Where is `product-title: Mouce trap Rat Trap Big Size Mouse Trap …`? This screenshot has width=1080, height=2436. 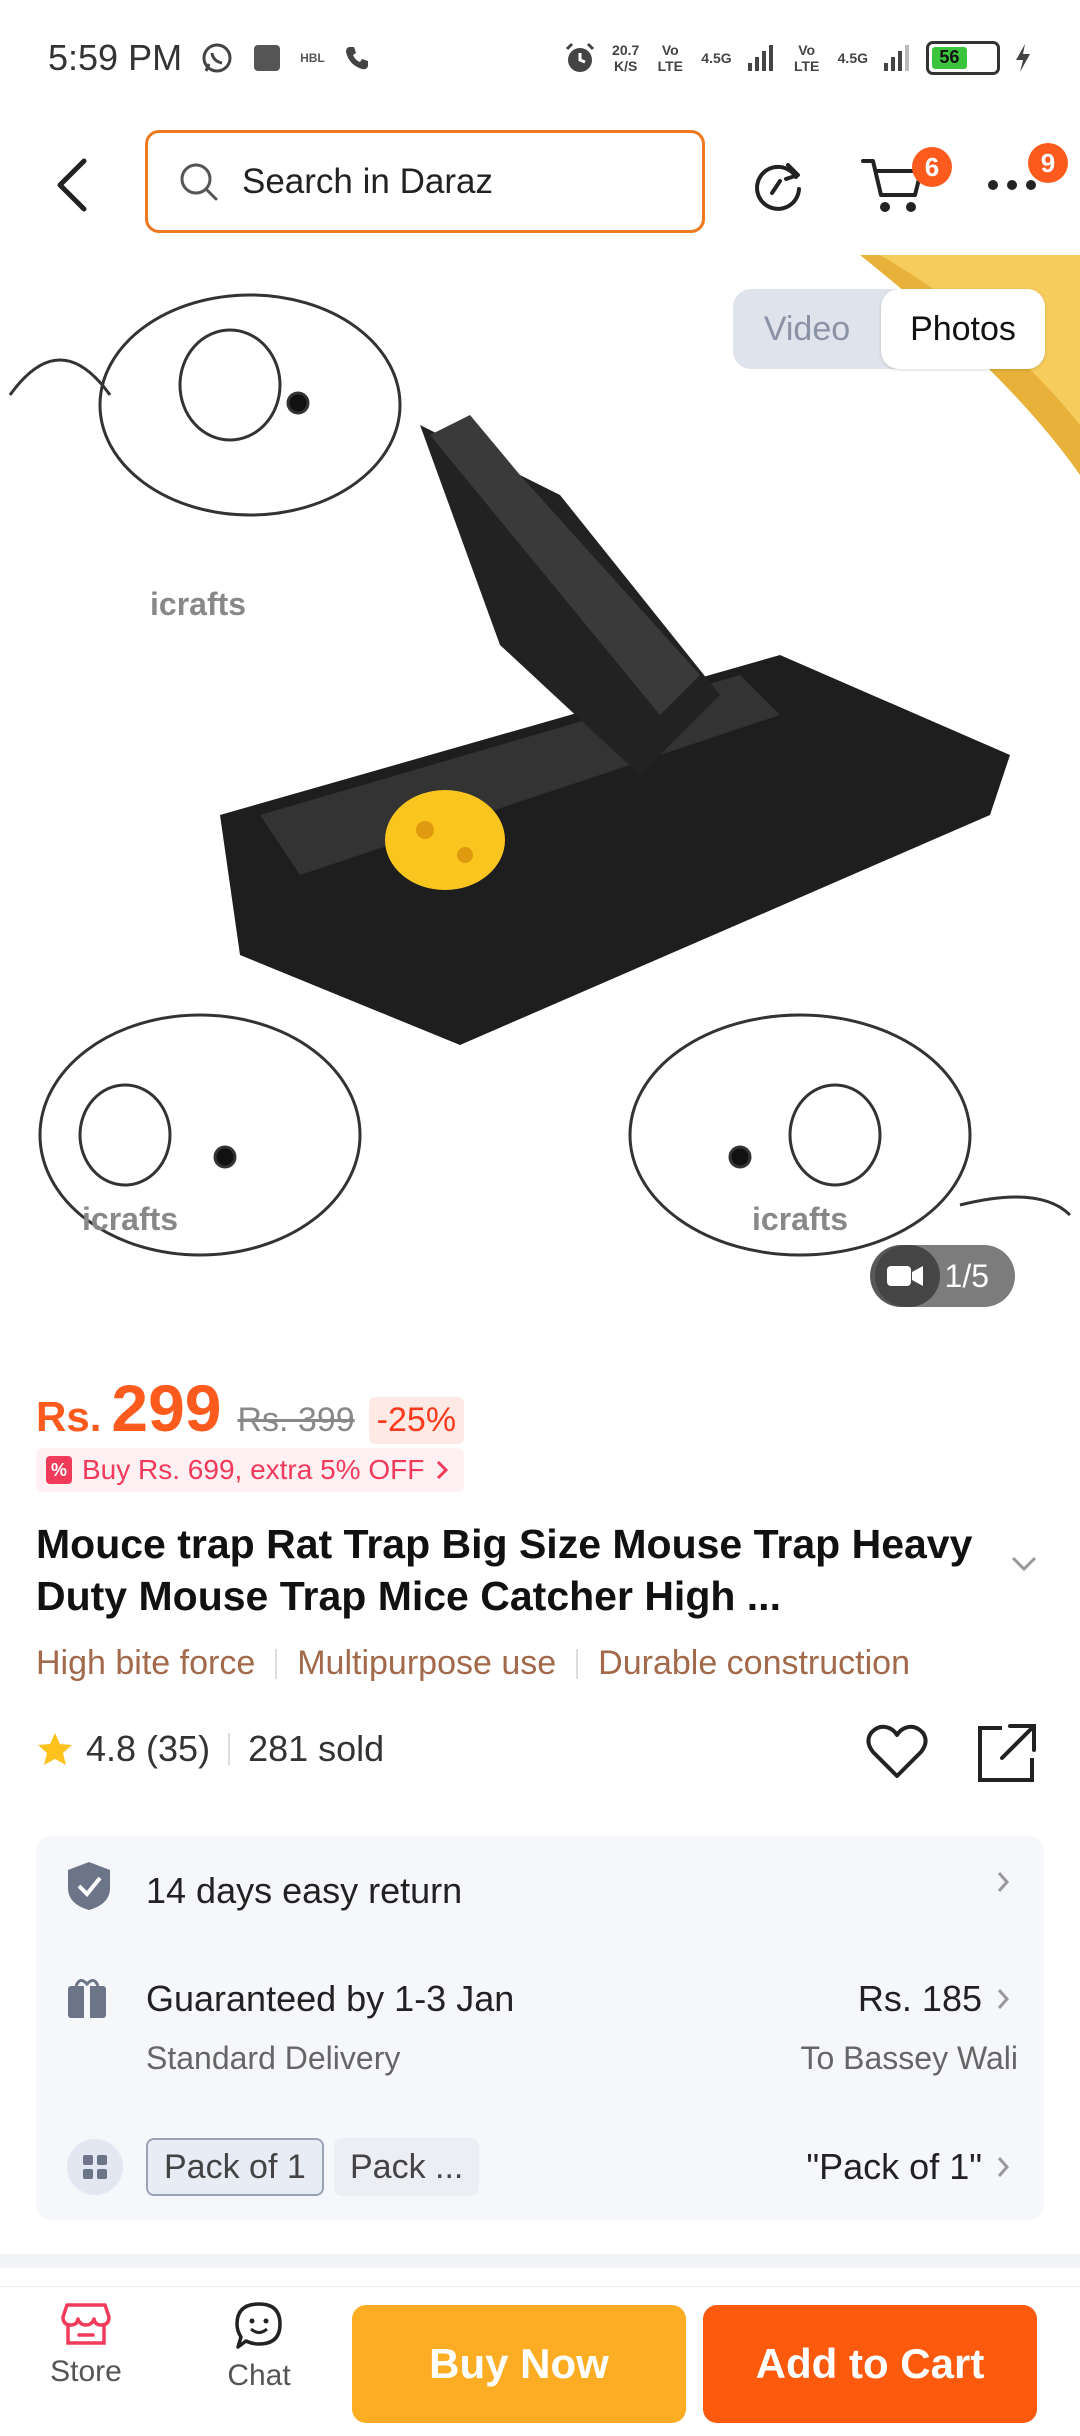 product-title: Mouce trap Rat Trap Big Size Mouse Trap … is located at coordinates (504, 1570).